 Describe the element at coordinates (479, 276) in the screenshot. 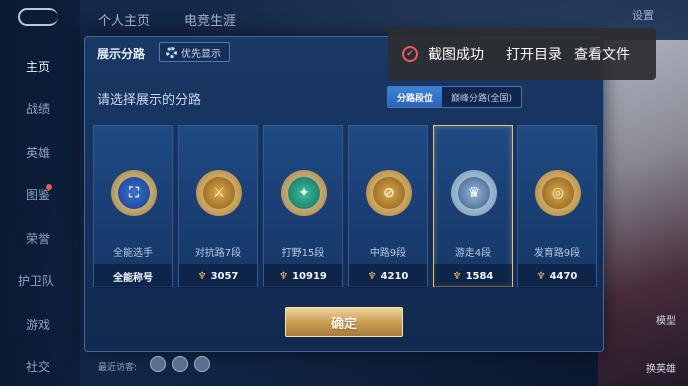

I see `score-value: 1584` at that location.